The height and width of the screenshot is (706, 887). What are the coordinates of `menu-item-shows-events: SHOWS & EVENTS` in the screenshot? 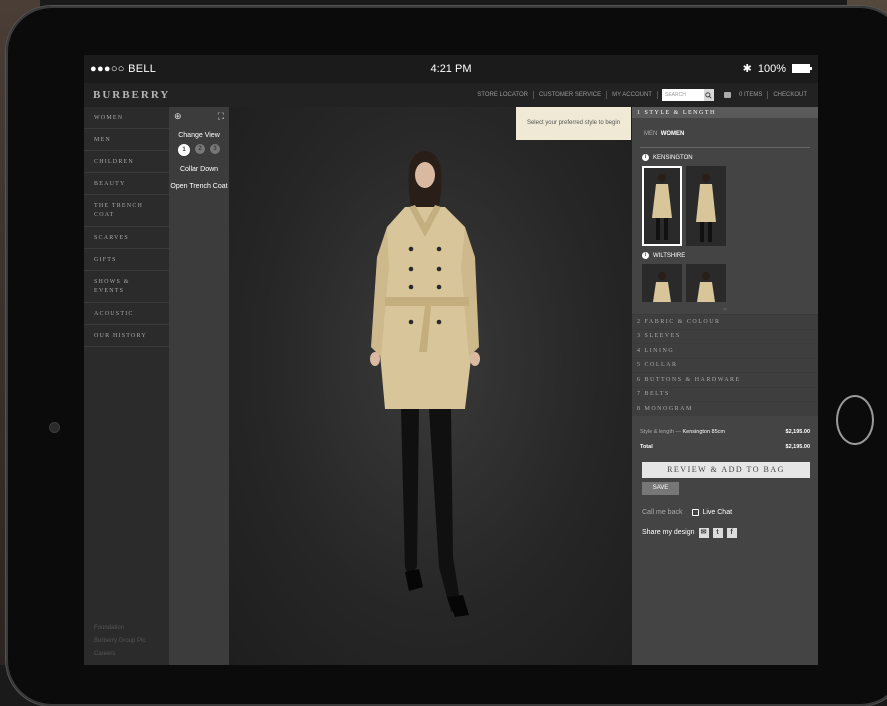 It's located at (126, 287).